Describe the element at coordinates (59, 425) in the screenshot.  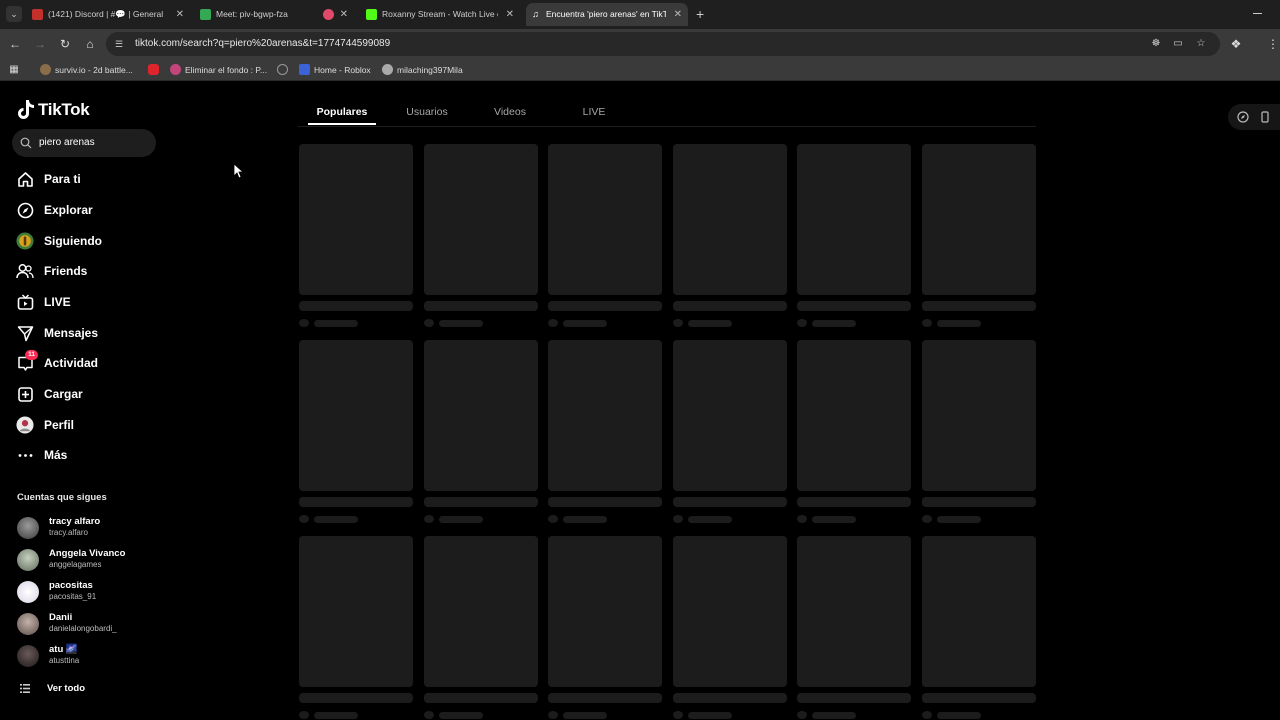
I see `nav-label: Perfil` at that location.